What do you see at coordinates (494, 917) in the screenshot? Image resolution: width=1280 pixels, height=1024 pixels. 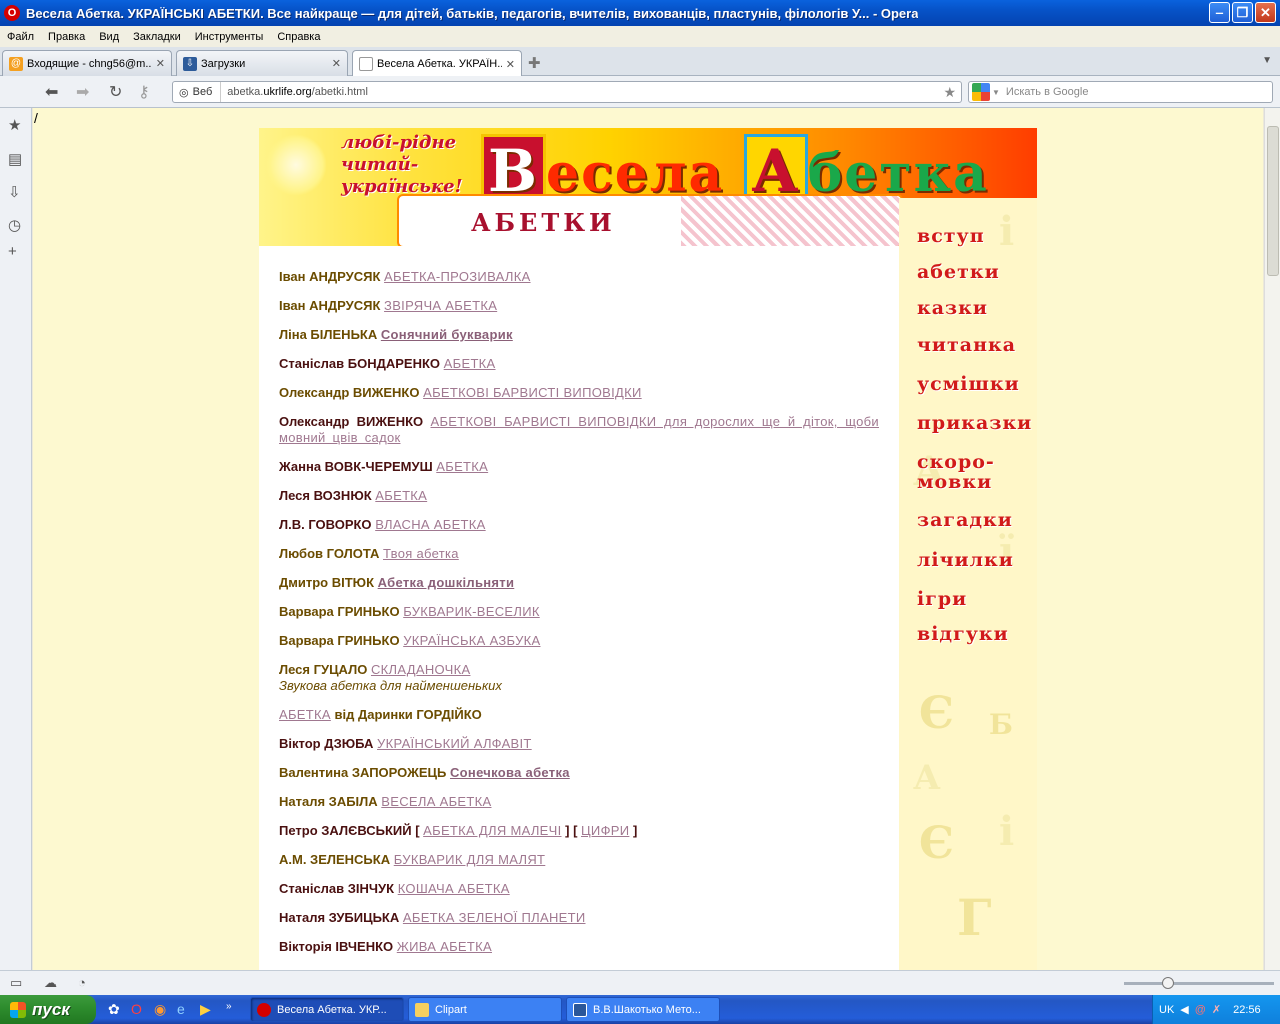 I see `abetka-link: АБЕТКА ЗЕЛЕНОЇ ПЛАНЕТИ` at bounding box center [494, 917].